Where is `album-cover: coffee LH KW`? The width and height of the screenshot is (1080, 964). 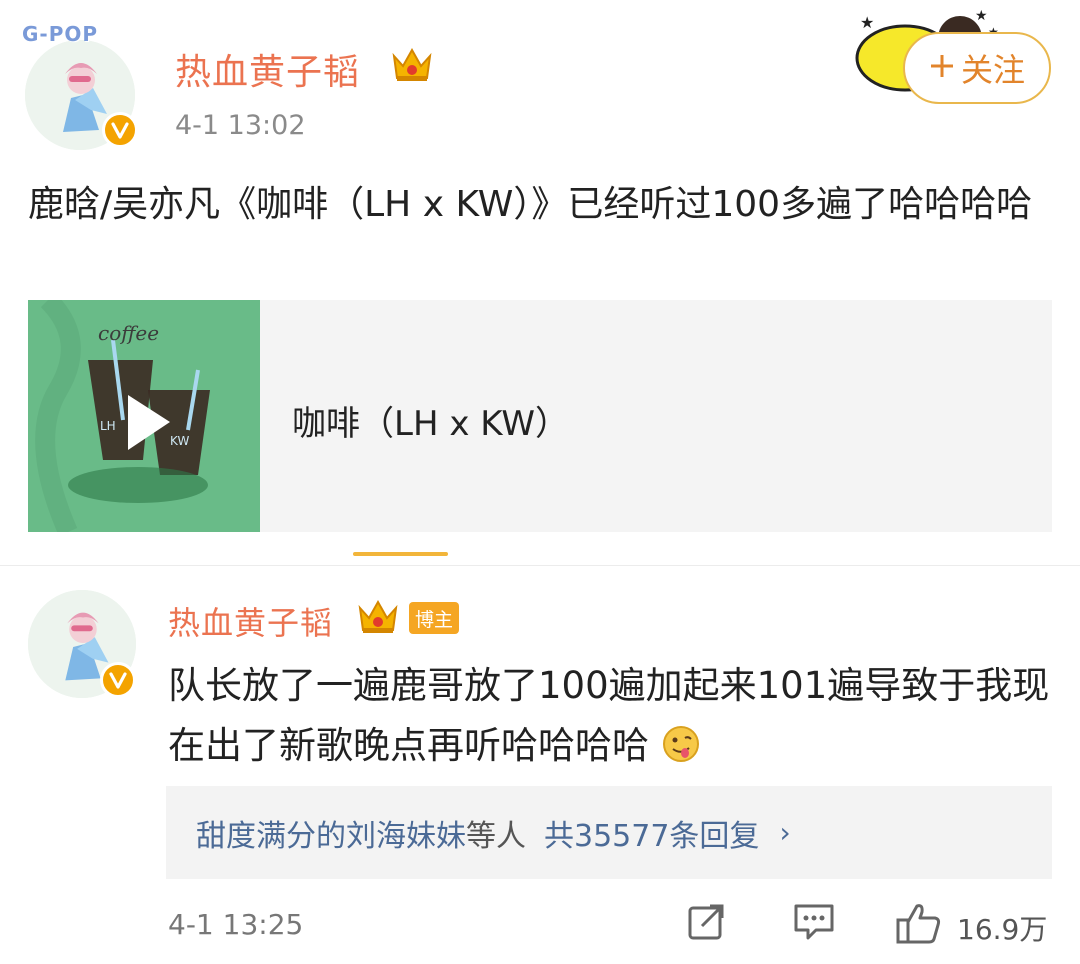
album-cover: coffee LH KW is located at coordinates (144, 416).